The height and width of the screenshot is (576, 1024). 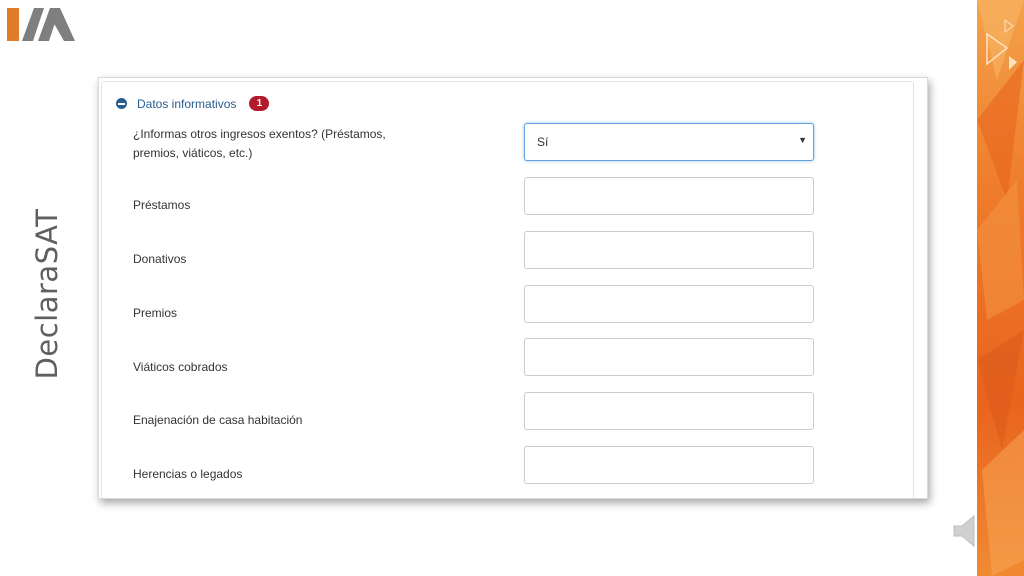 What do you see at coordinates (259, 103) in the screenshot?
I see `error-count-badge: 1` at bounding box center [259, 103].